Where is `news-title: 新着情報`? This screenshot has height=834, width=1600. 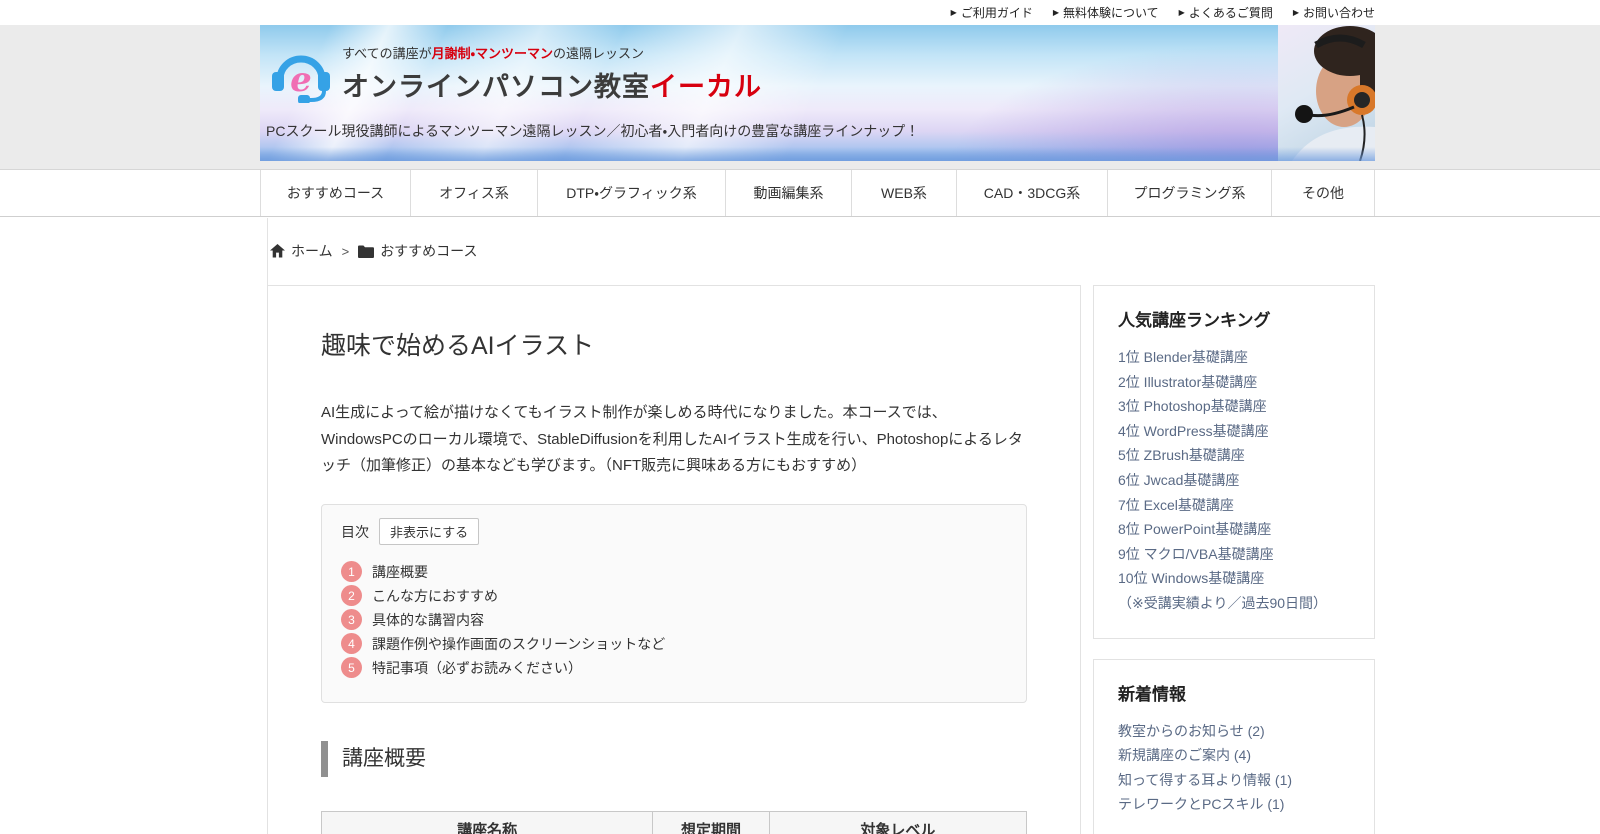
news-title: 新着情報 is located at coordinates (1152, 694).